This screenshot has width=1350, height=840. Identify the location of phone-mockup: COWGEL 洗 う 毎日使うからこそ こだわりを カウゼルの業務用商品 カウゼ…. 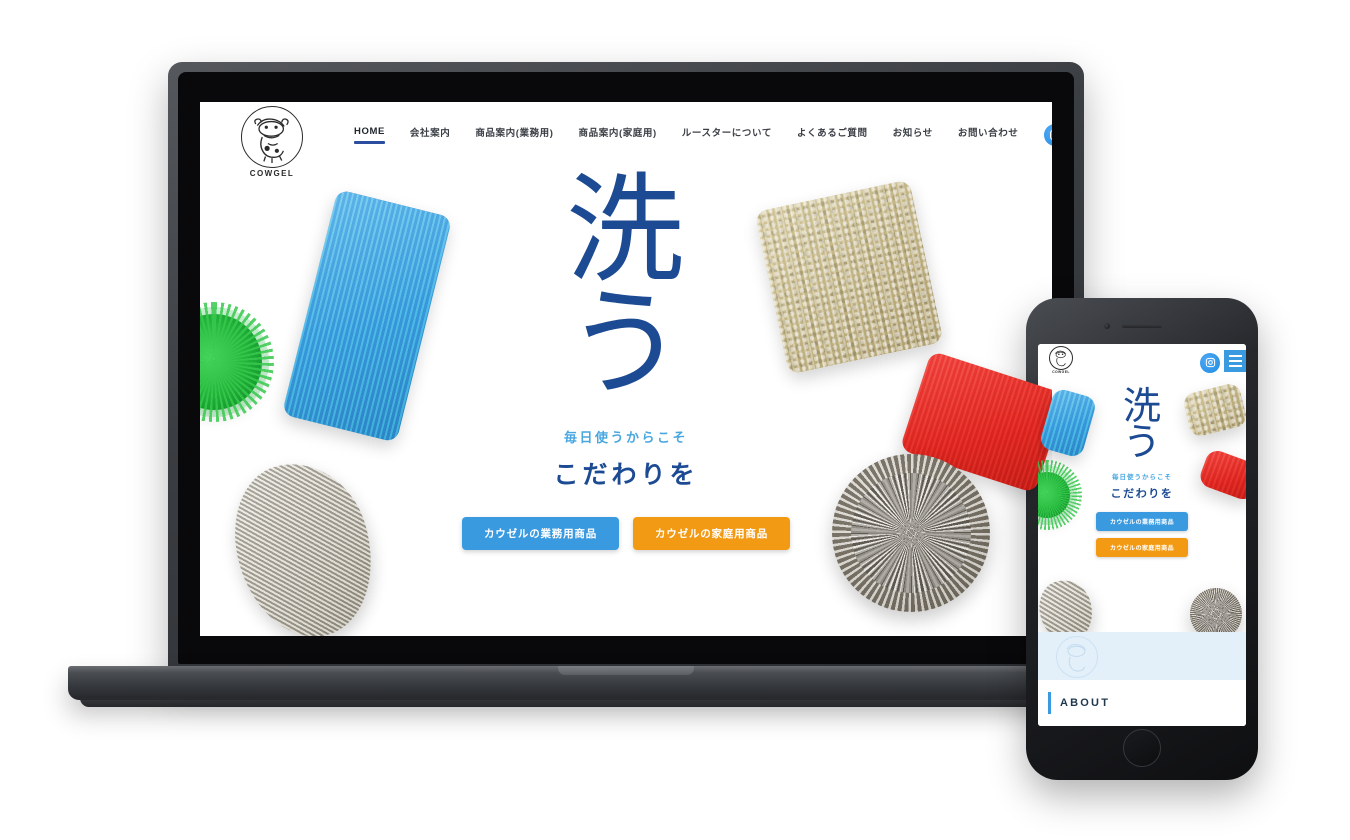
(1142, 539).